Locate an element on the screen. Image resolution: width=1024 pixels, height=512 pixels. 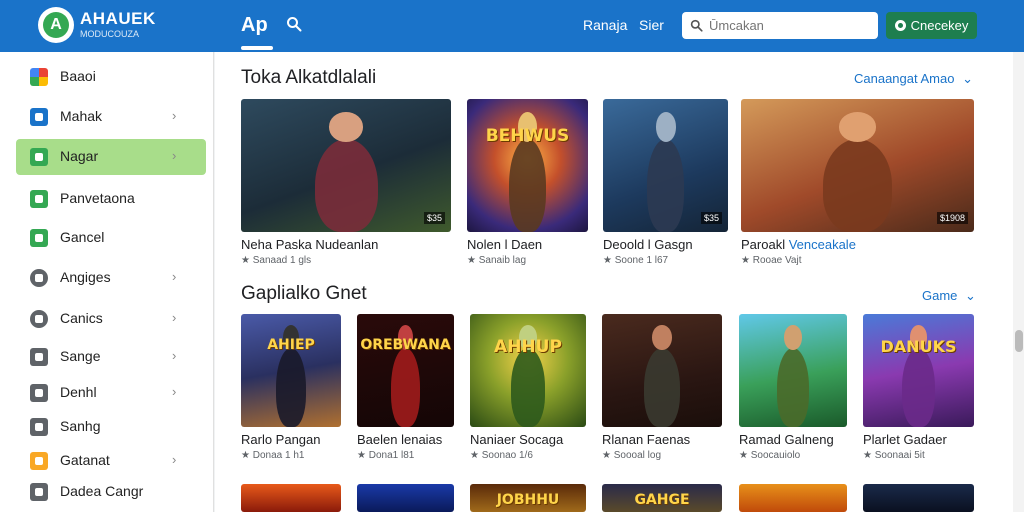
game-rating: ★ Donaa 1 h1 is located at coordinates (273, 455).